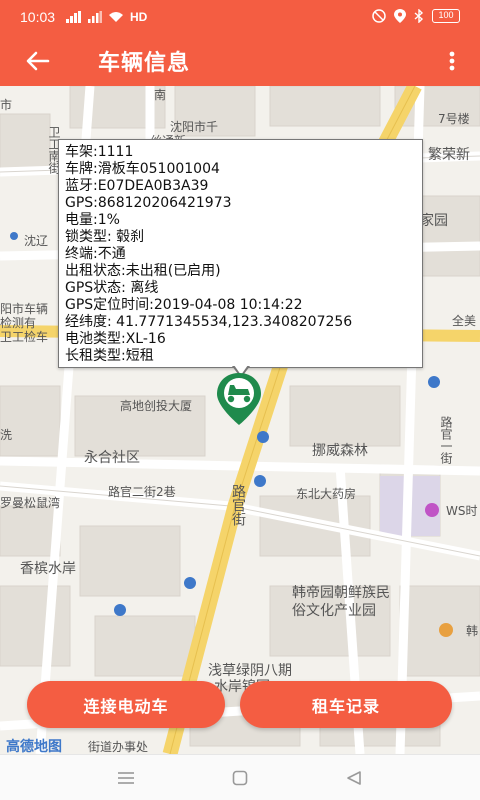 This screenshot has height=800, width=480. I want to click on signal-2-icon, so click(95, 17).